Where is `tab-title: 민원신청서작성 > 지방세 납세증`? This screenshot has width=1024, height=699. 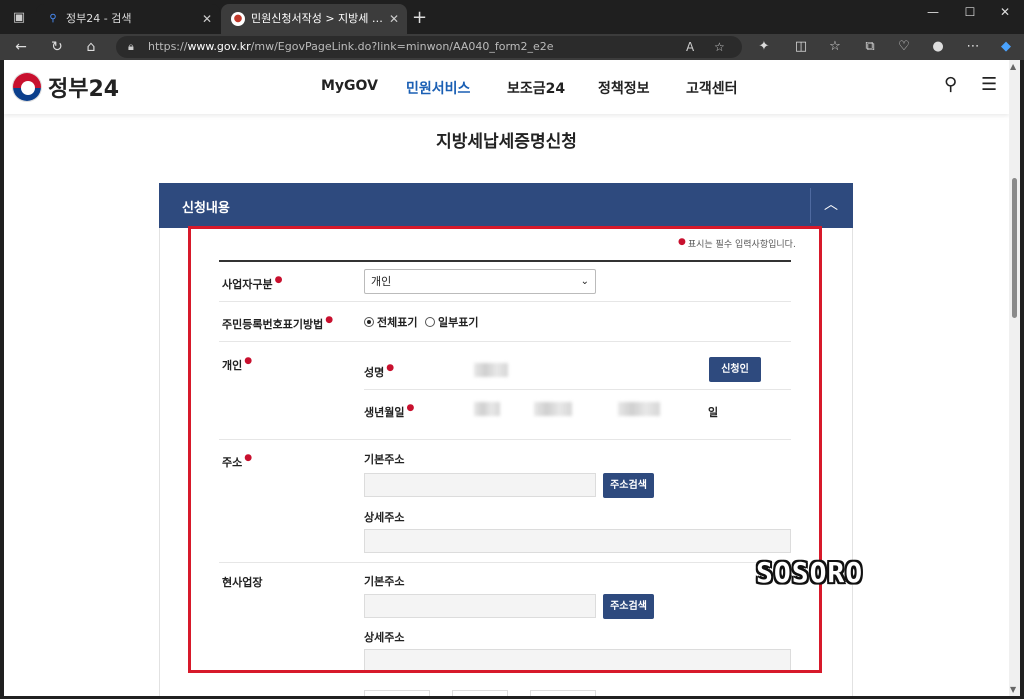
tab-title: 민원신청서작성 > 지방세 납세증 is located at coordinates (317, 18).